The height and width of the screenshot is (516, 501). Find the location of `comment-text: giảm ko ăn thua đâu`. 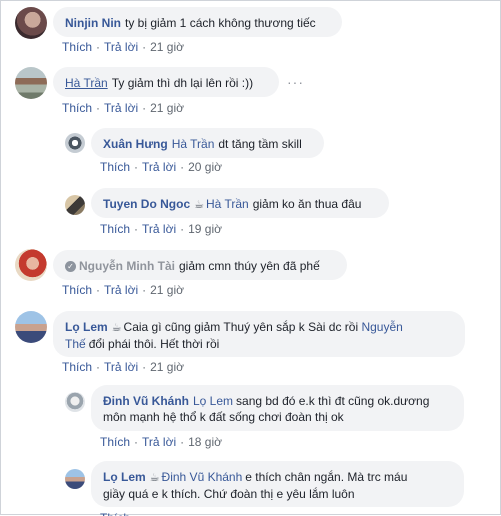

comment-text: giảm ko ăn thua đâu is located at coordinates (307, 204).